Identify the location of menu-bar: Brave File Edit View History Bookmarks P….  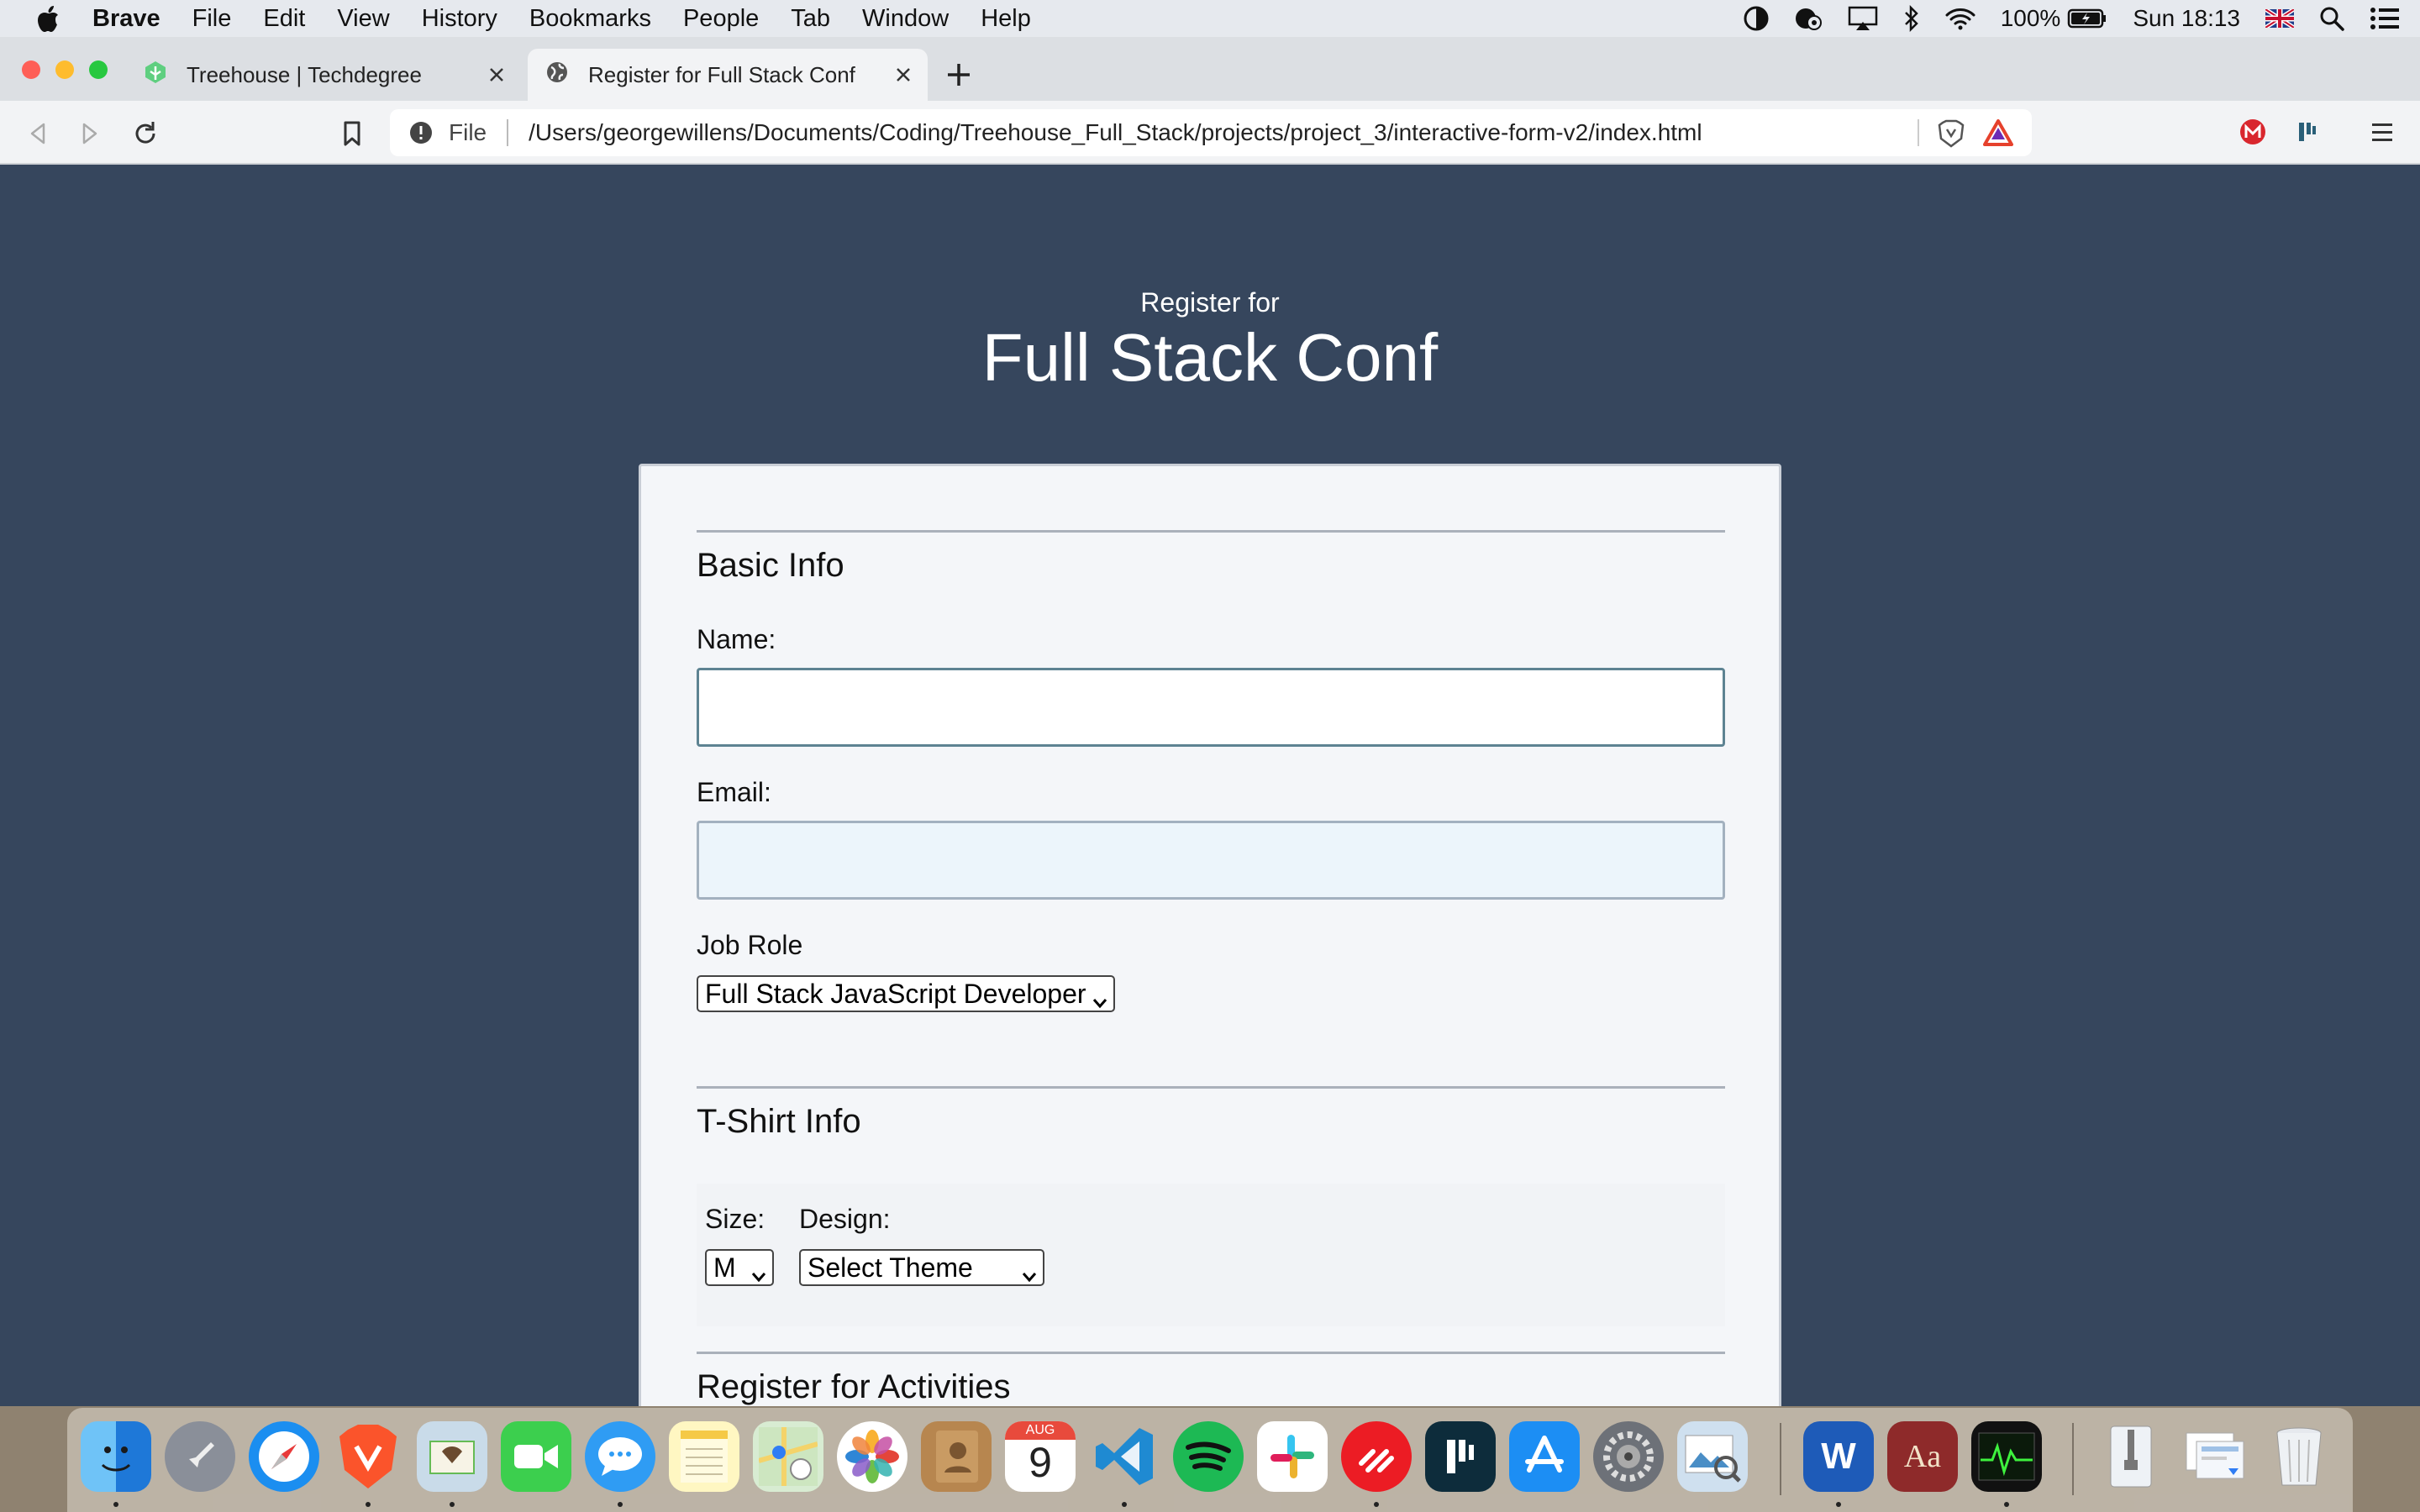
(1210, 18).